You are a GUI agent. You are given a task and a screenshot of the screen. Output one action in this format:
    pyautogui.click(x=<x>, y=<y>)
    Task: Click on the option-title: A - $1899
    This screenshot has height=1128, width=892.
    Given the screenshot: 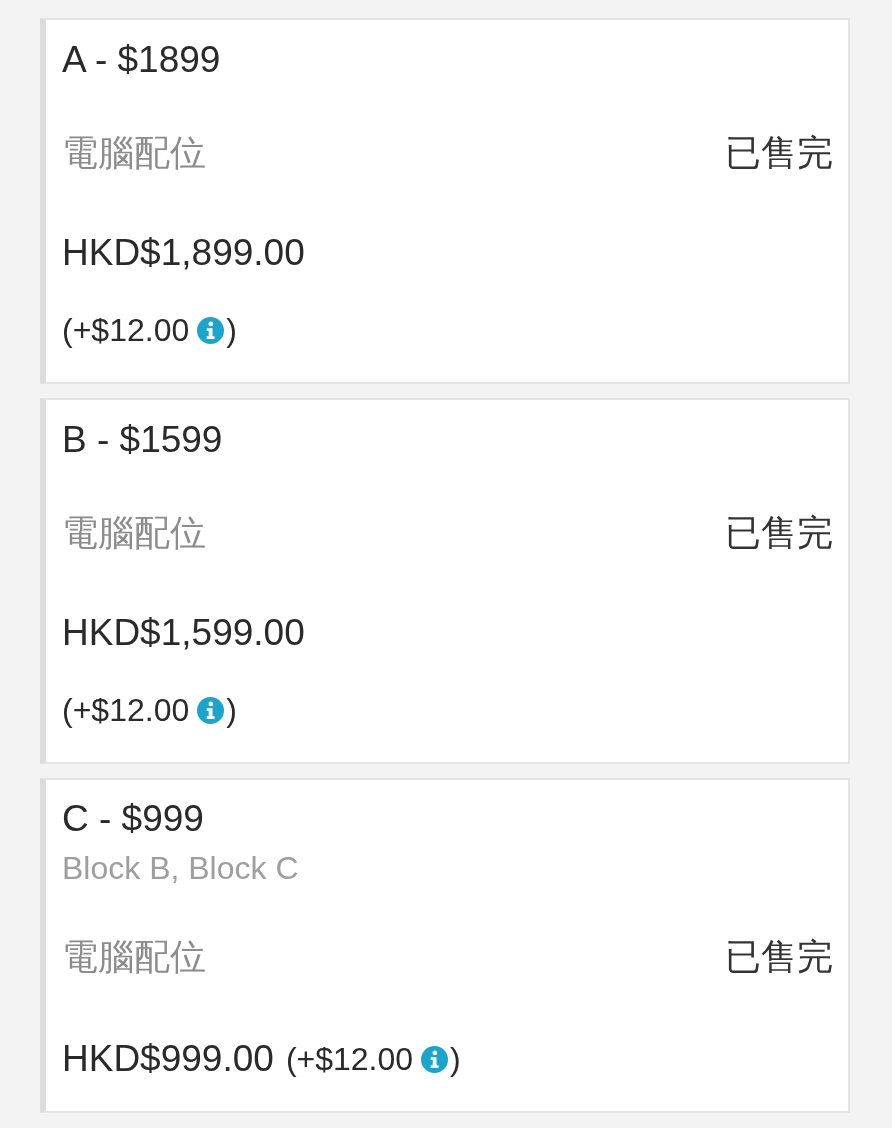 What is the action you would take?
    pyautogui.click(x=141, y=60)
    